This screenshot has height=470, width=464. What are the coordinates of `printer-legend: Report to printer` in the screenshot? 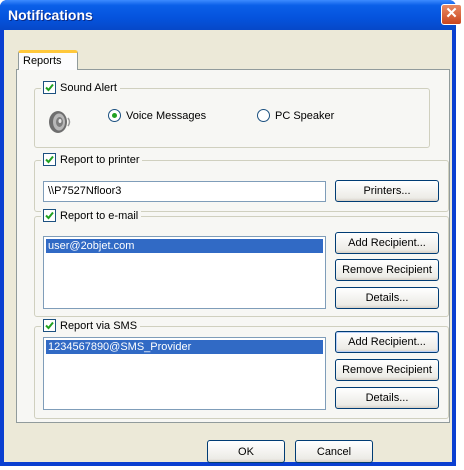 It's located at (92, 159).